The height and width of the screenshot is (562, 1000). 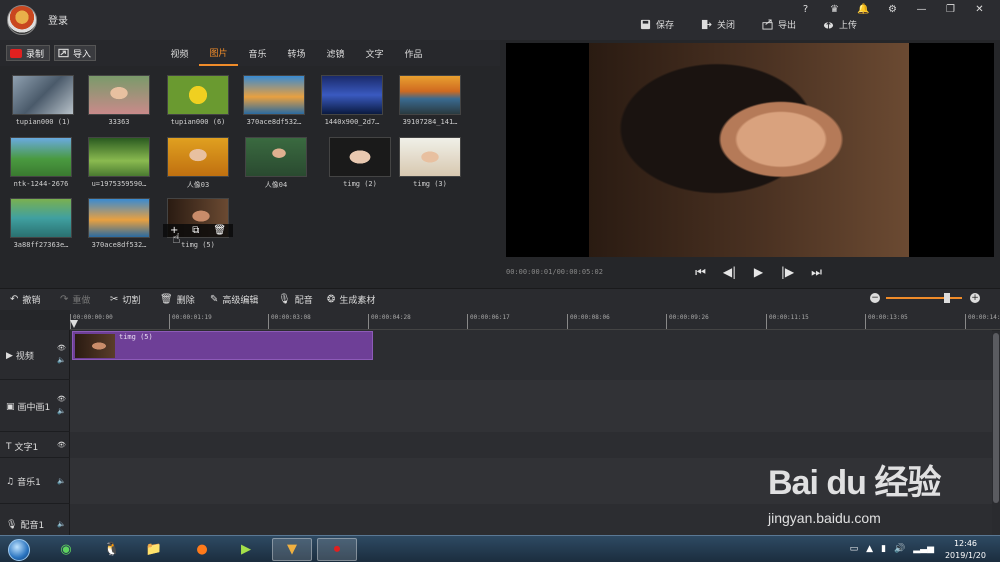 I want to click on start-button, so click(x=19, y=549).